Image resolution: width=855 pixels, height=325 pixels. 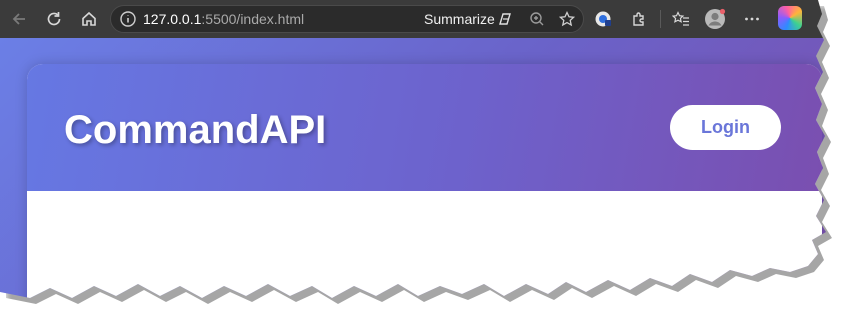 What do you see at coordinates (89, 19) in the screenshot?
I see `home-icon` at bounding box center [89, 19].